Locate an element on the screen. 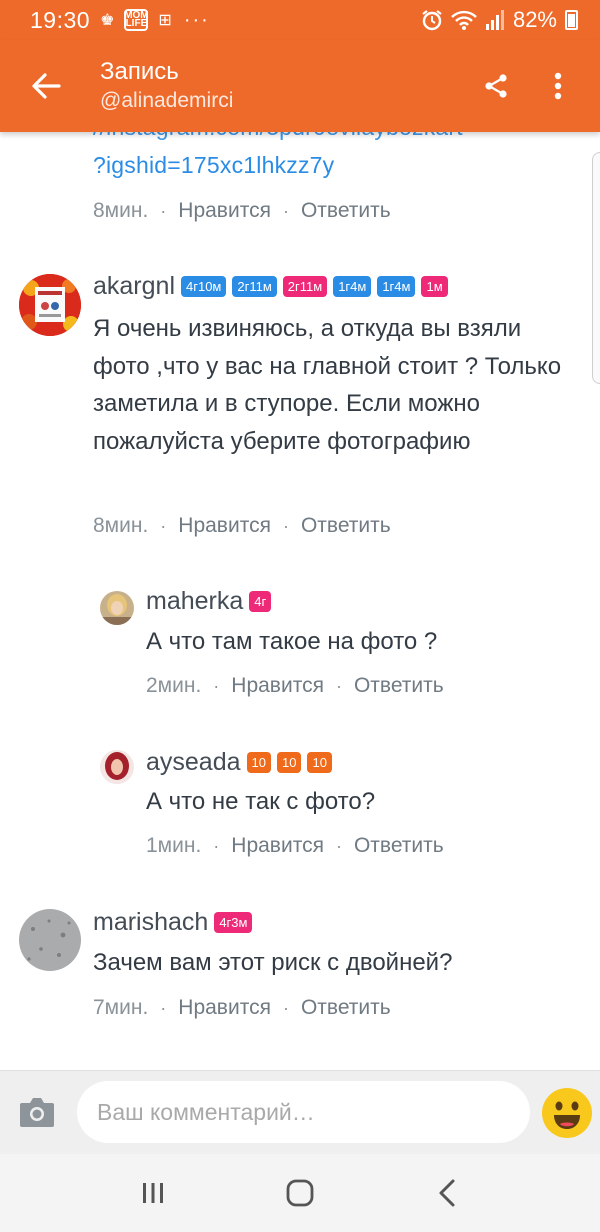 The height and width of the screenshot is (1232, 600). status-right: 82% is located at coordinates (499, 20).